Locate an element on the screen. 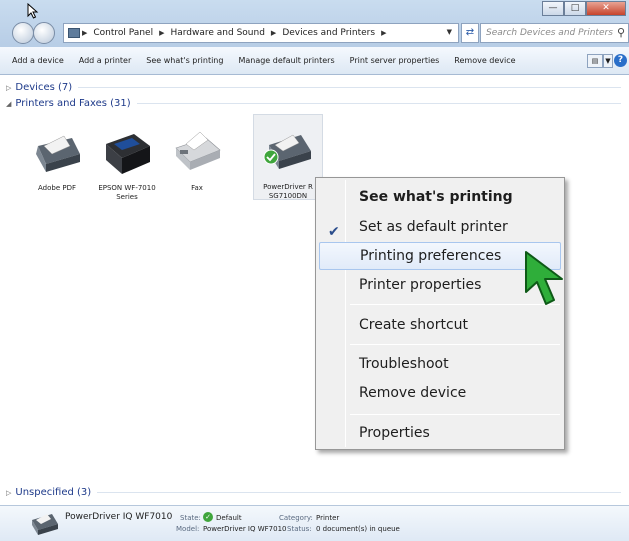 The width and height of the screenshot is (629, 541). device-powerdriver-r-sg7100dn: PowerDriver R SG7100DN is located at coordinates (288, 157).